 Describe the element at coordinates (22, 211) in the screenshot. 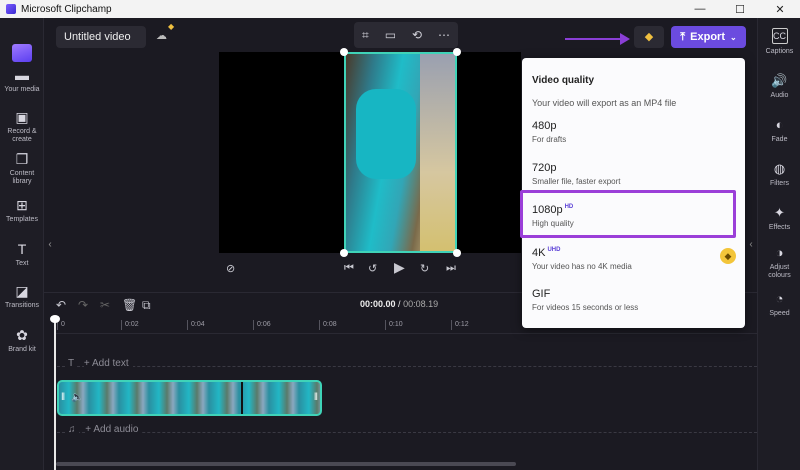

I see `nav-templates: ⊞ Templates` at that location.